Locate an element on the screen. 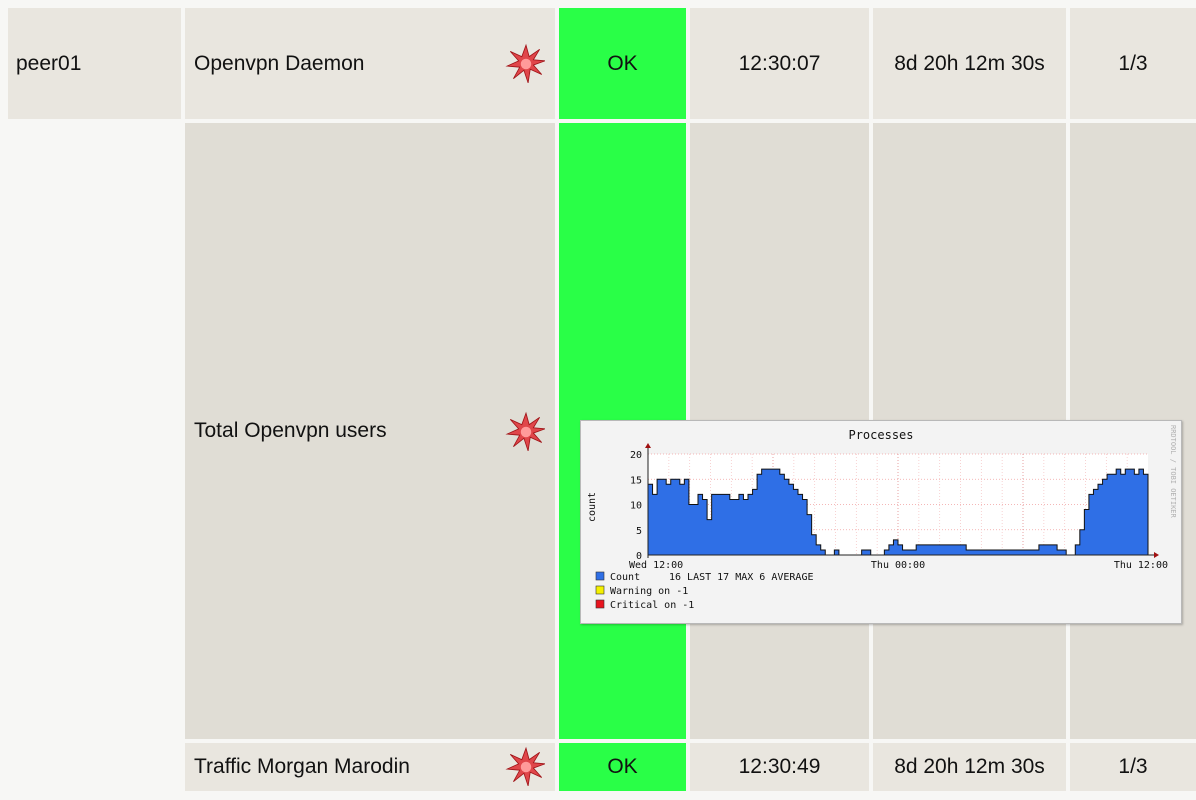  service-cell: Traffic Morgan Marodin is located at coordinates (370, 767).